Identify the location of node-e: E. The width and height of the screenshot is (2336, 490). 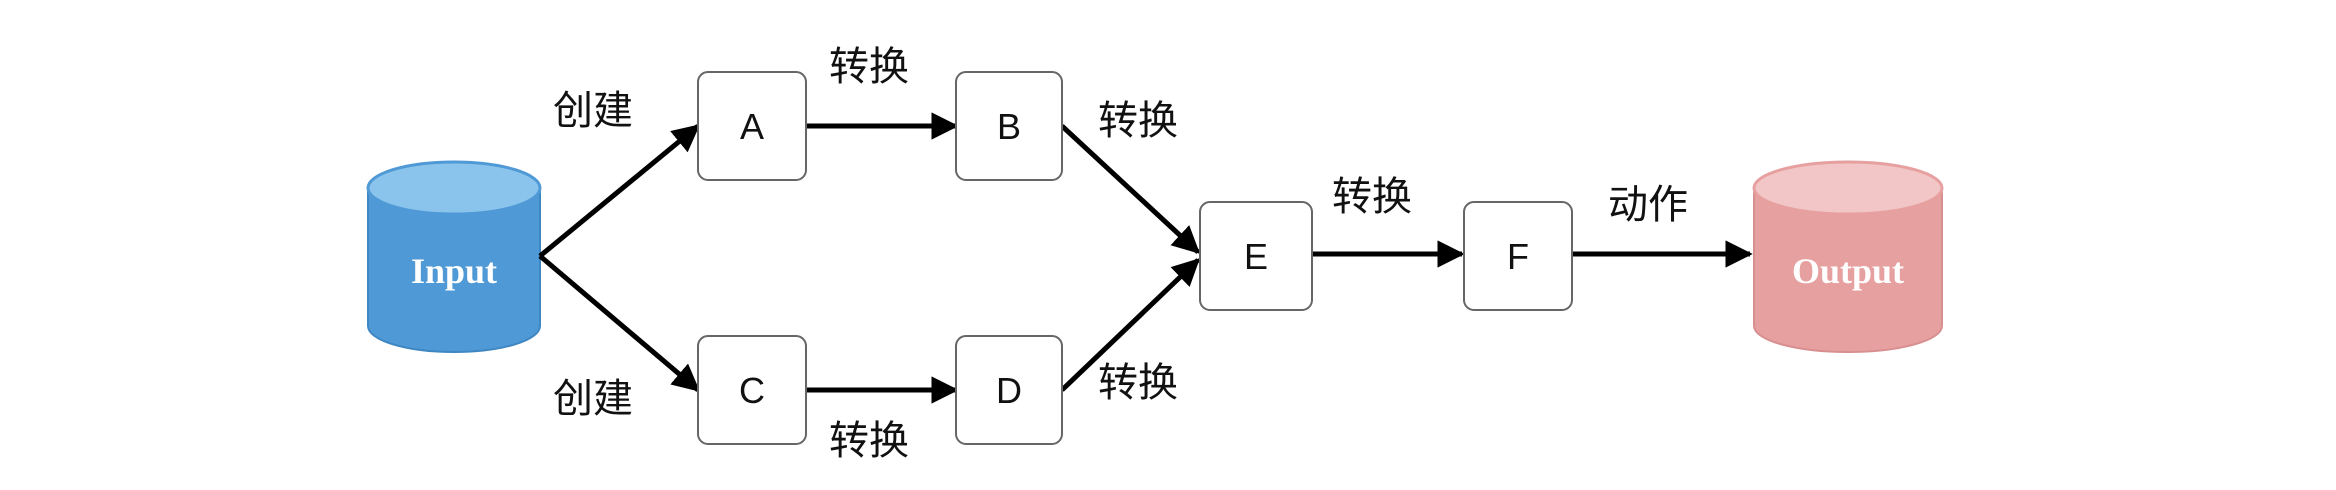
(1256, 256).